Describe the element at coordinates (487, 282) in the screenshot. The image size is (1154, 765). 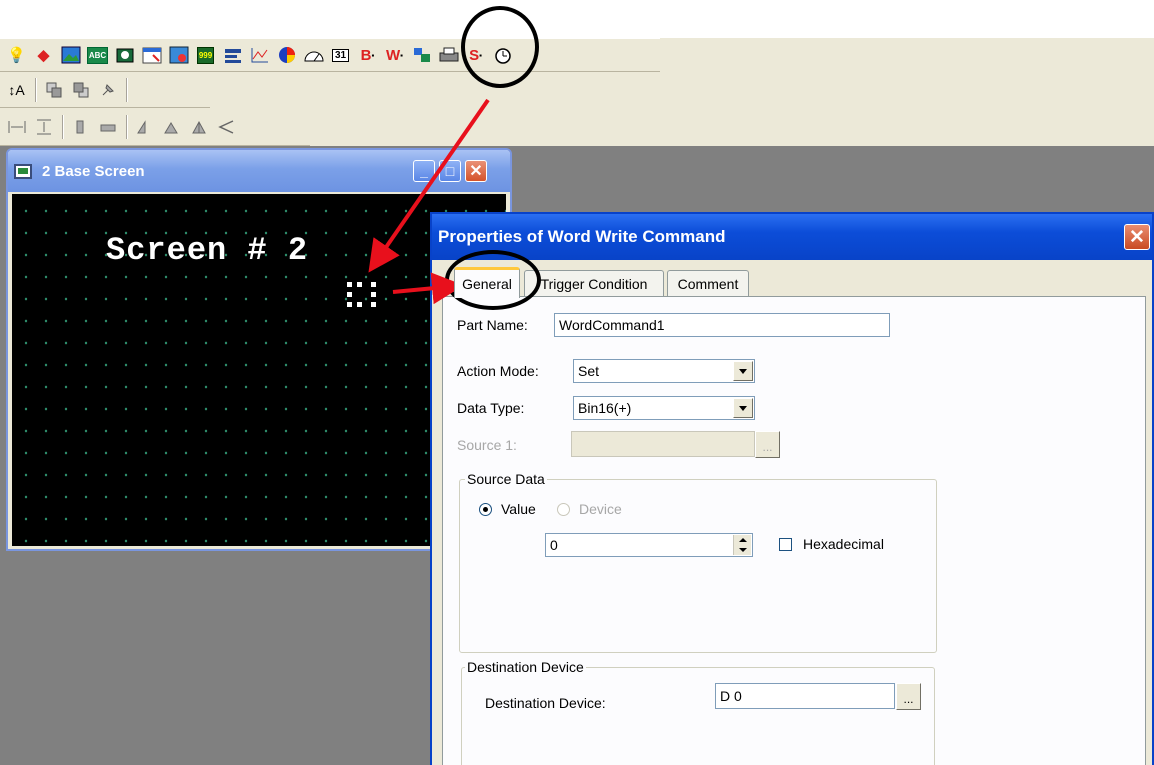
I see `tab-general: General` at that location.